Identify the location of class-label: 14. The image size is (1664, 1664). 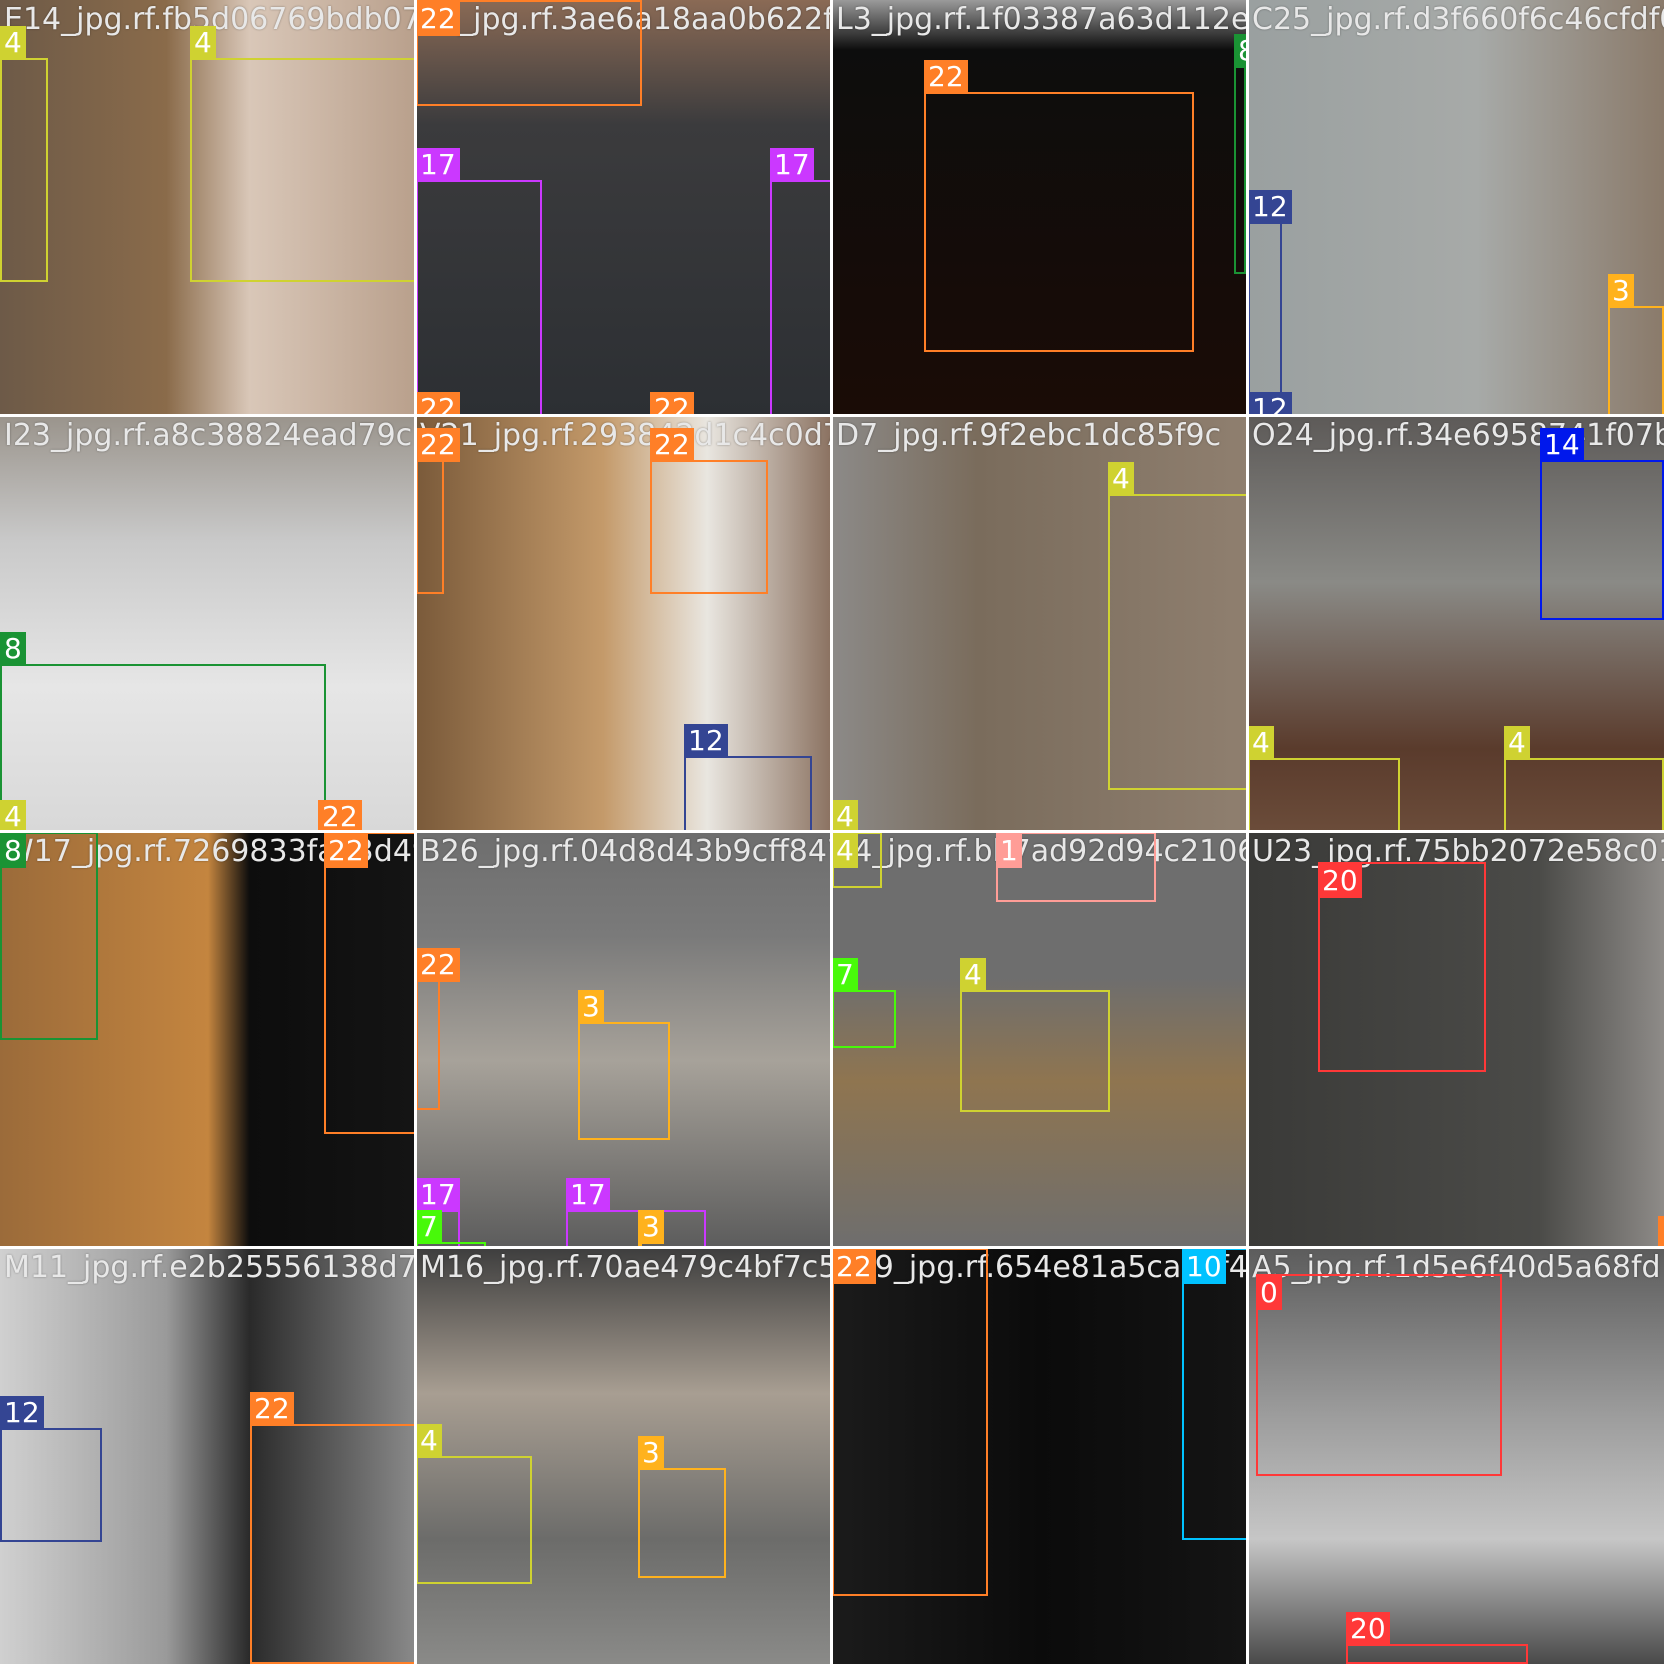
(1562, 445).